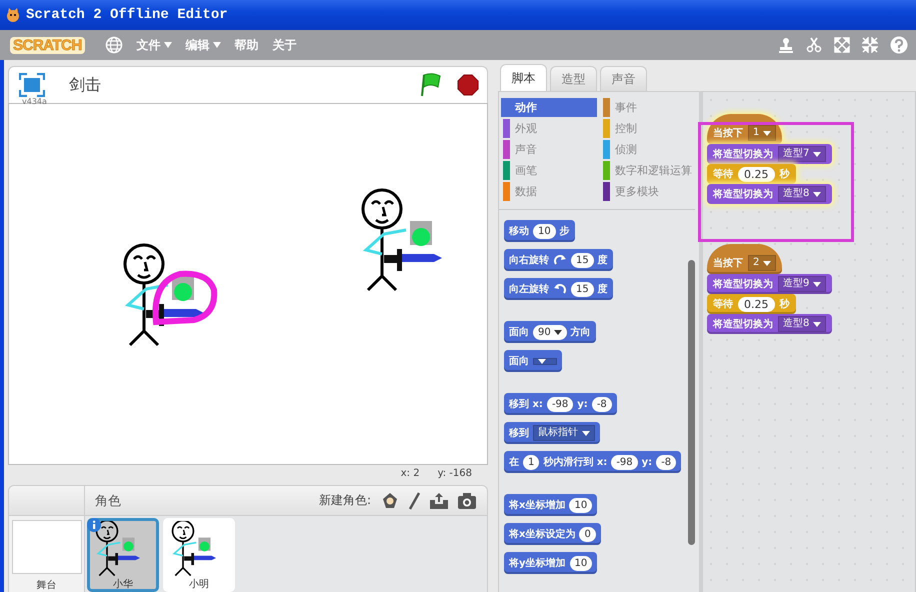 The height and width of the screenshot is (592, 916). What do you see at coordinates (573, 78) in the screenshot?
I see `tab: 造型` at bounding box center [573, 78].